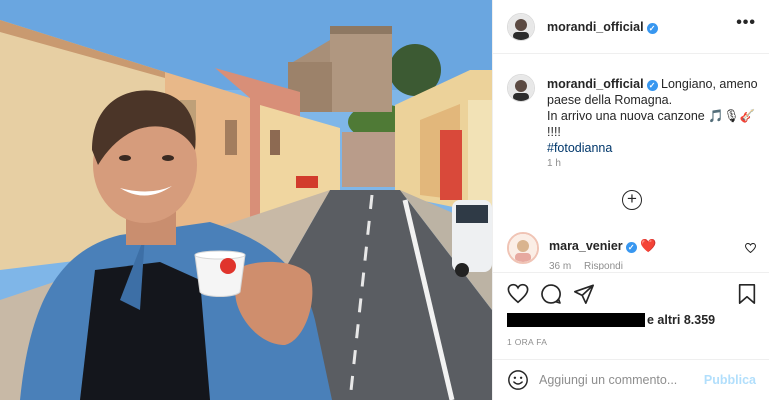 This screenshot has width=769, height=400. What do you see at coordinates (651, 124) in the screenshot?
I see `caption-line-2: In arrivo una nuova canzone 🎵🎙🎸 !!!!` at bounding box center [651, 124].